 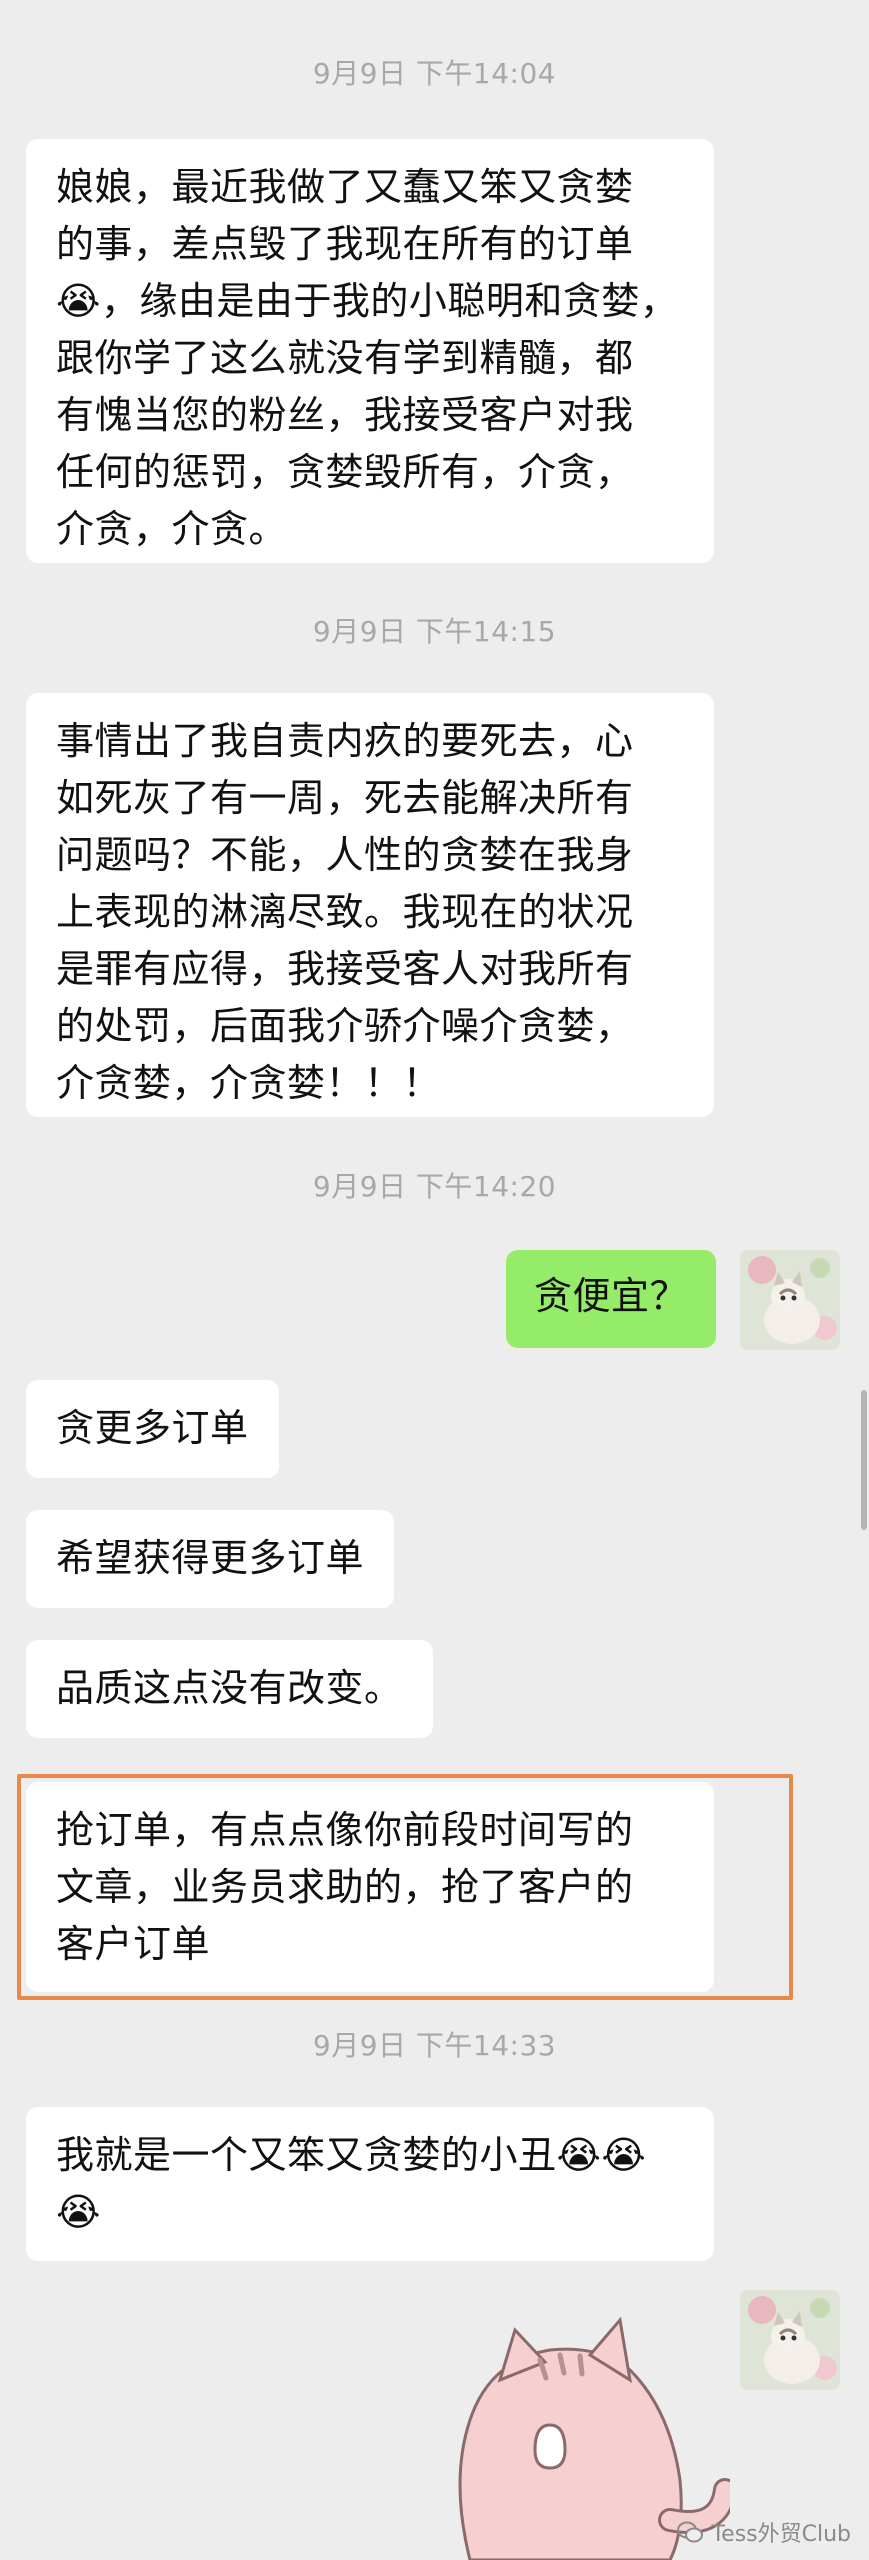 What do you see at coordinates (434, 1186) in the screenshot?
I see `timestamp: 9月9日 下午14:20` at bounding box center [434, 1186].